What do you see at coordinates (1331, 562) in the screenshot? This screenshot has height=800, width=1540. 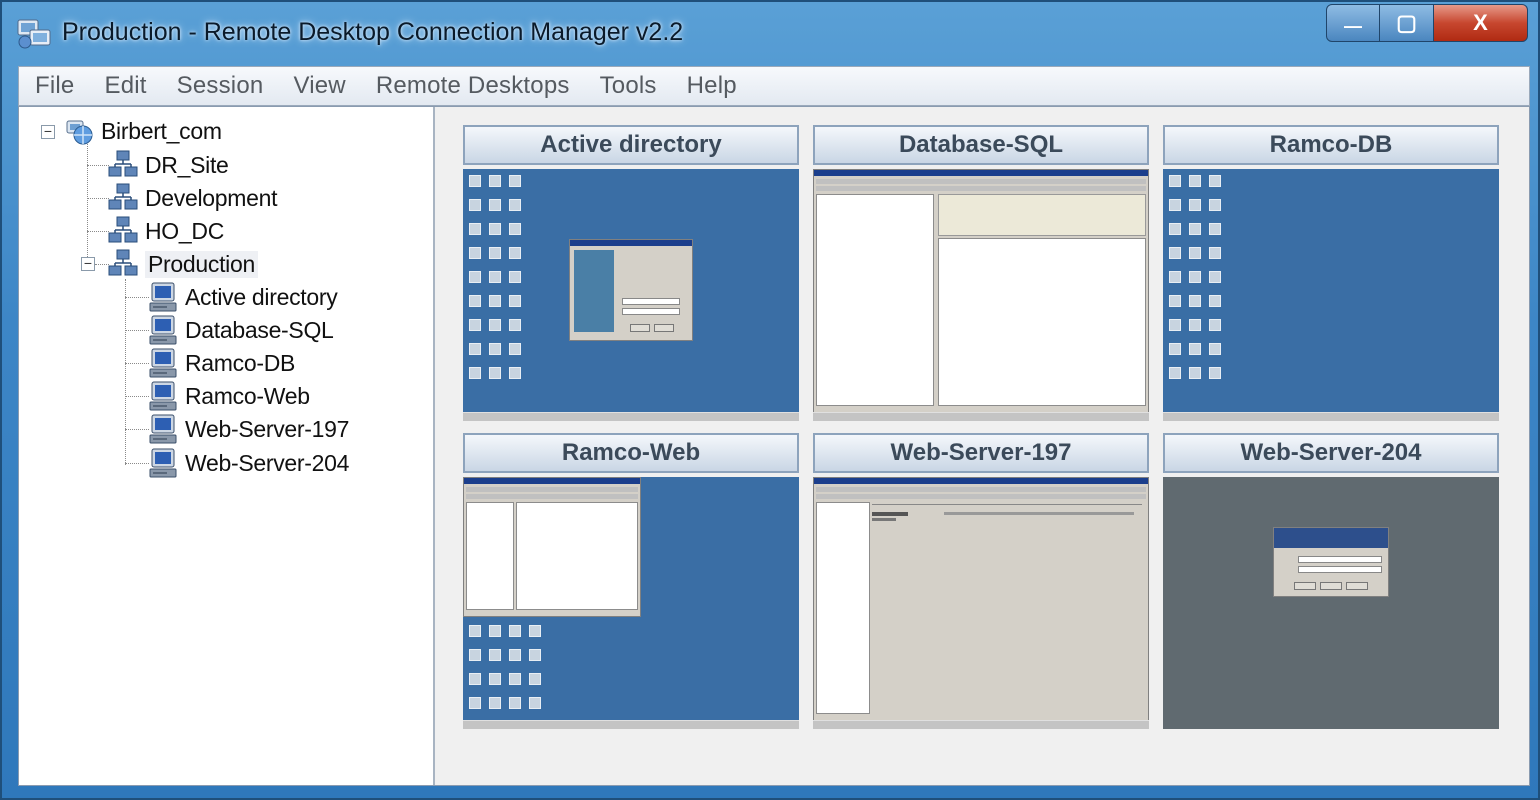 I see `logon-dialog` at bounding box center [1331, 562].